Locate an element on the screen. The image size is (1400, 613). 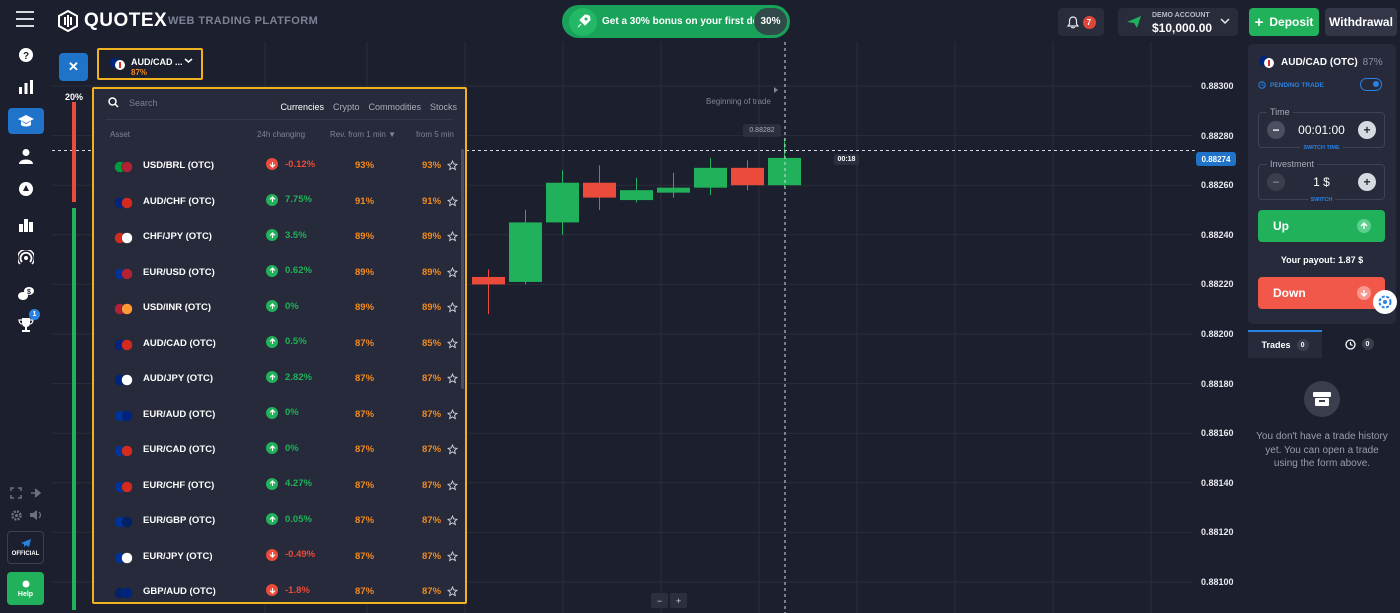
asset-row: EUR/AUD (OTC) 0% 87% 87% is located at coordinates (283, 414).